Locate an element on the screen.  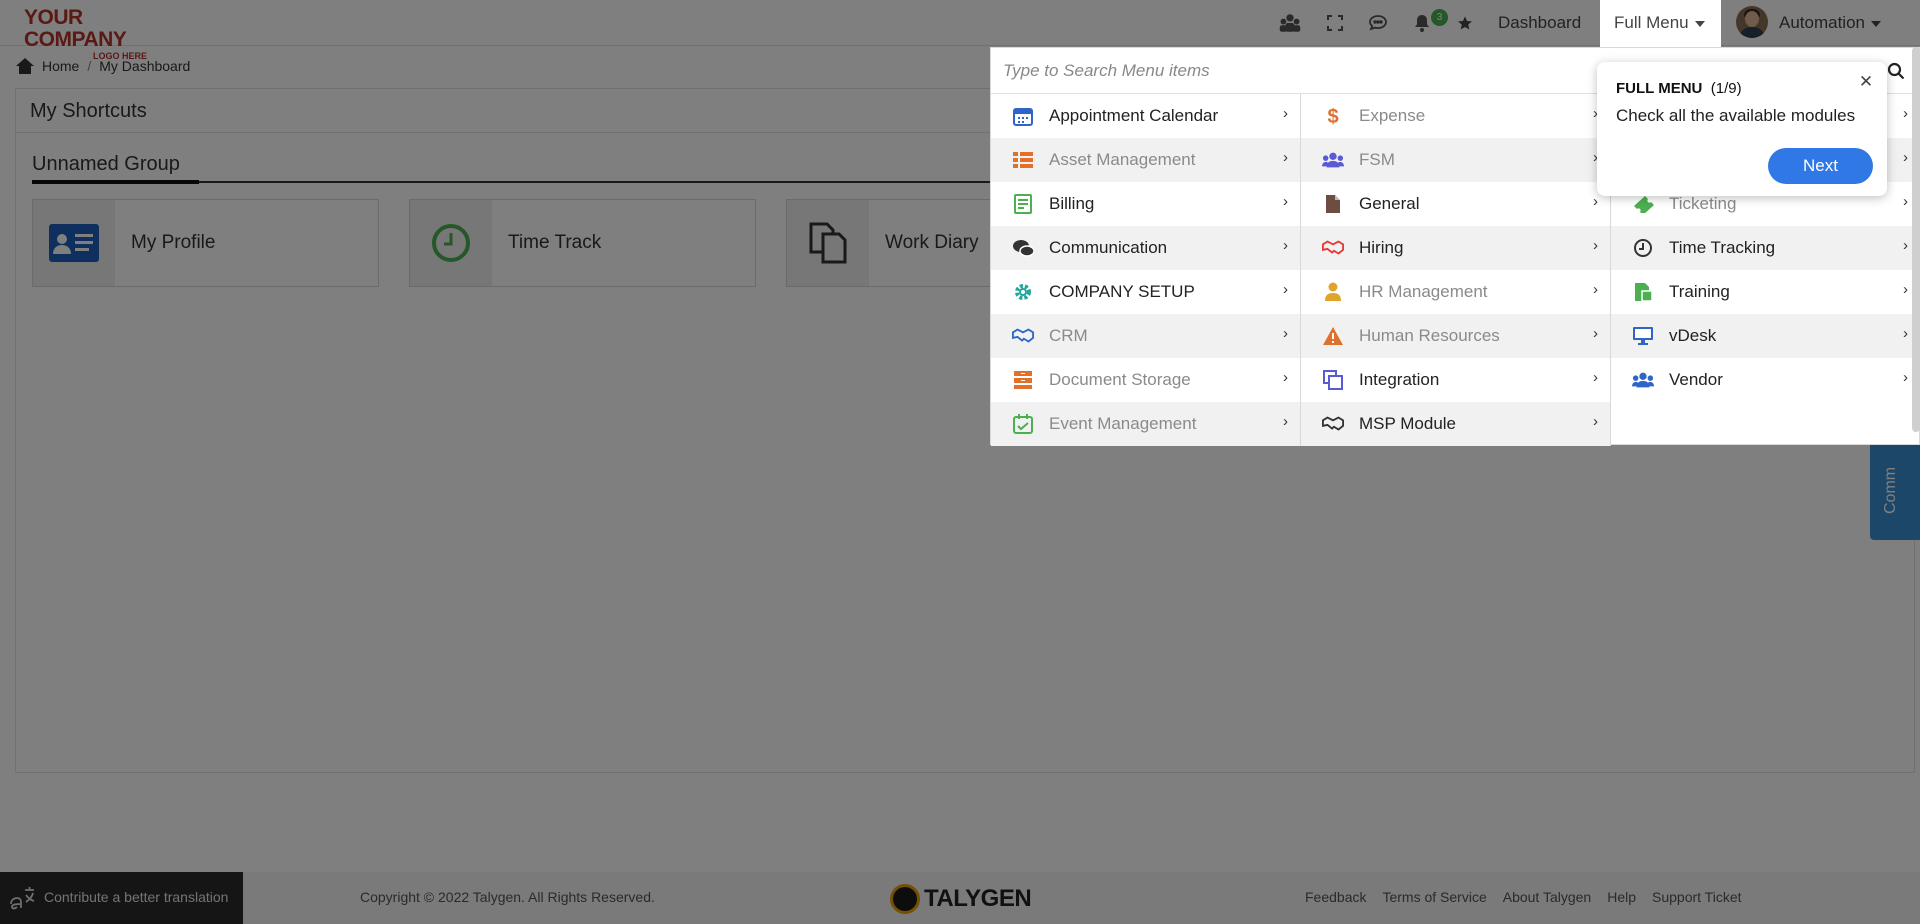
menu-item-label: Event Management is located at coordinates (1123, 423).